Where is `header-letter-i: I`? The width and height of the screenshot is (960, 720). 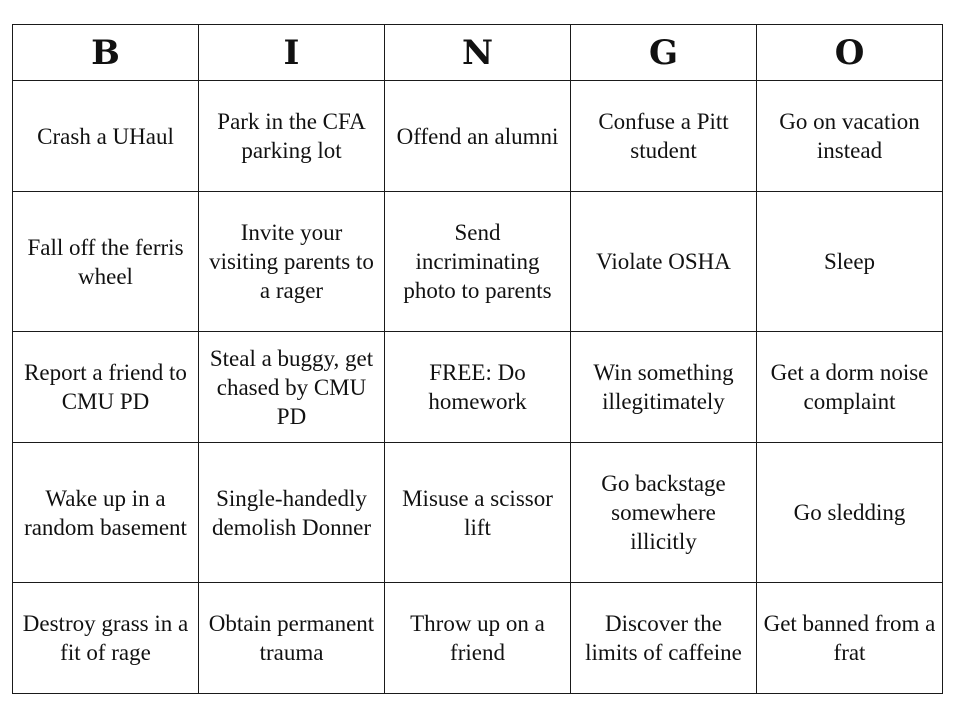 header-letter-i: I is located at coordinates (291, 52).